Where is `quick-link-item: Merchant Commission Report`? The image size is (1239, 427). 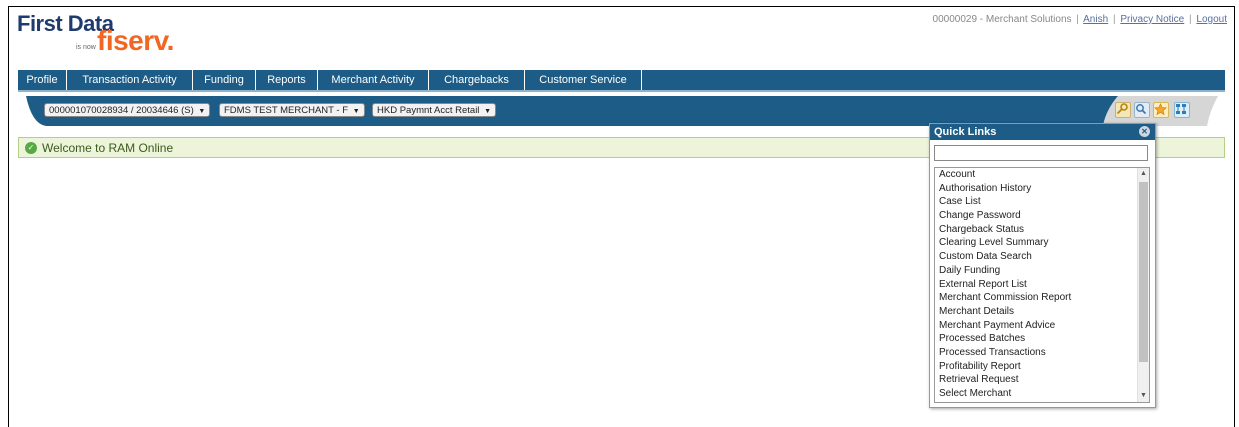
quick-link-item: Merchant Commission Report is located at coordinates (1042, 298).